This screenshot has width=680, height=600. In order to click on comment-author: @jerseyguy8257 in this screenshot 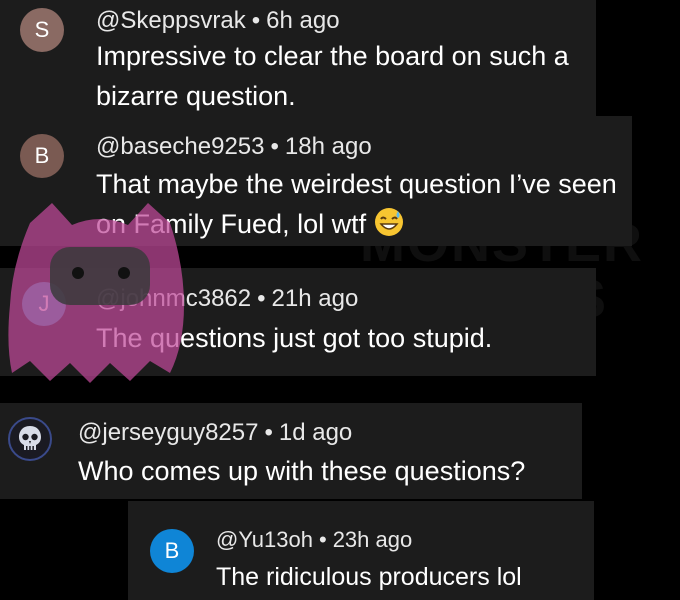, I will do `click(168, 432)`.